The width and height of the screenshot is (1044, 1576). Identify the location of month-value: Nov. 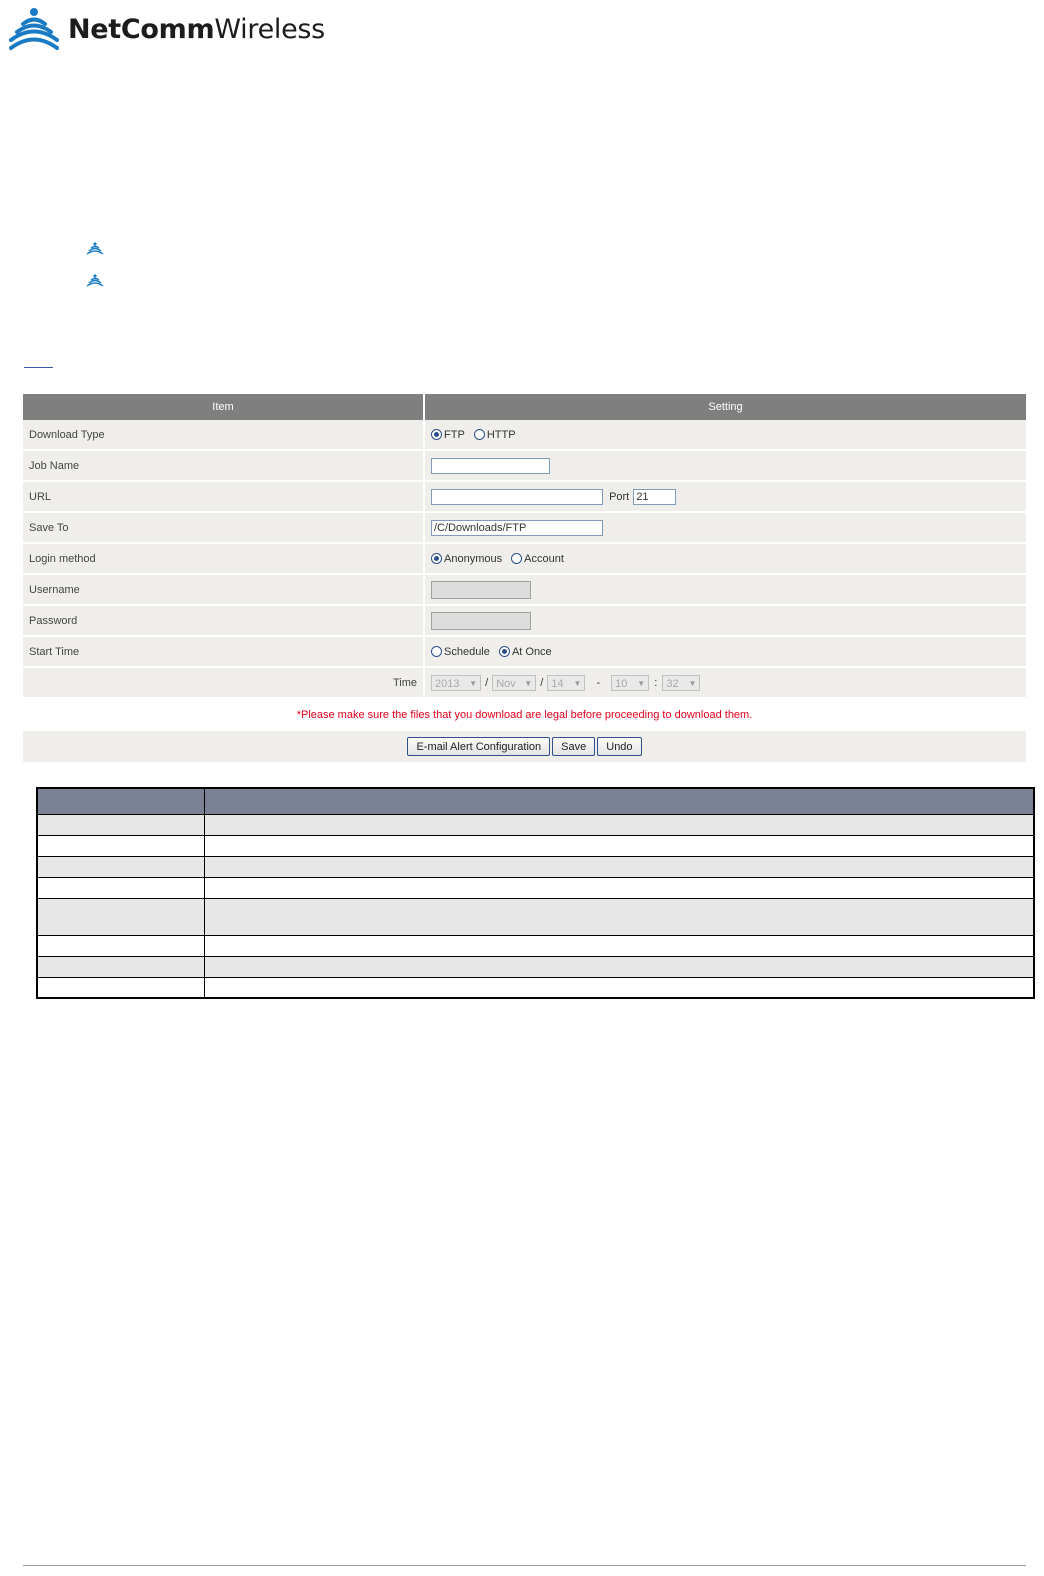
(506, 683).